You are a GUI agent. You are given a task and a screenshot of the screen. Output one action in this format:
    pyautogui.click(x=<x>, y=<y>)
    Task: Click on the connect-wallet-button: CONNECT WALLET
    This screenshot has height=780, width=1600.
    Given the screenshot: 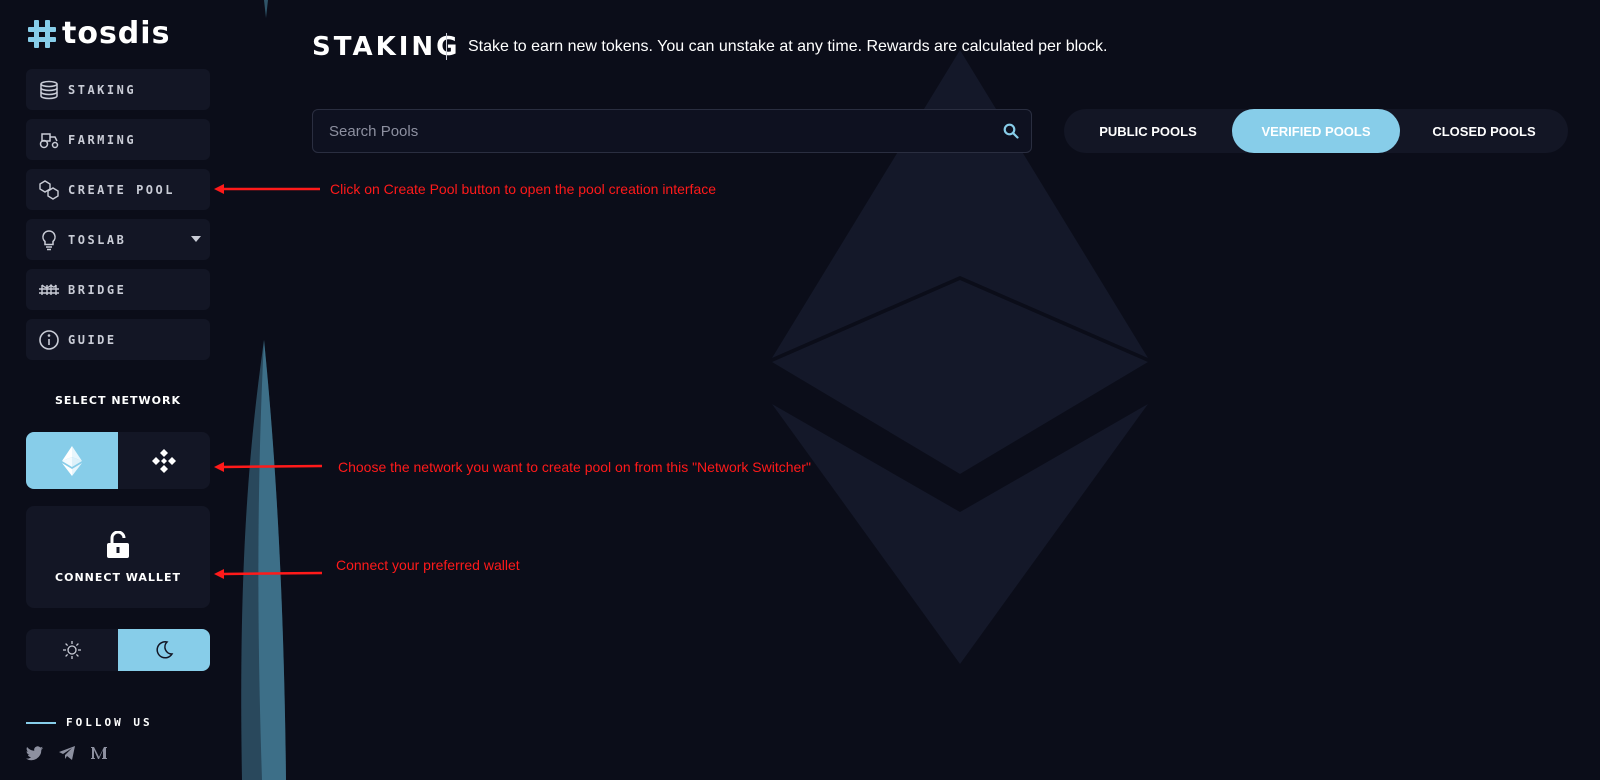 What is the action you would take?
    pyautogui.click(x=118, y=557)
    